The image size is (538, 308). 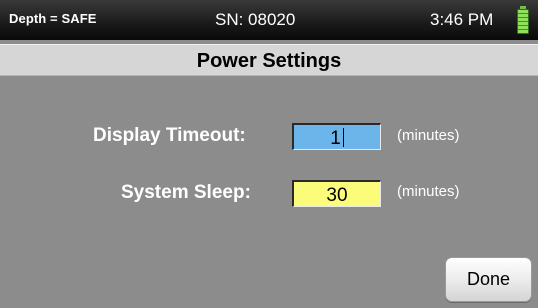 What do you see at coordinates (255, 19) in the screenshot?
I see `serial-number: SN: 08020` at bounding box center [255, 19].